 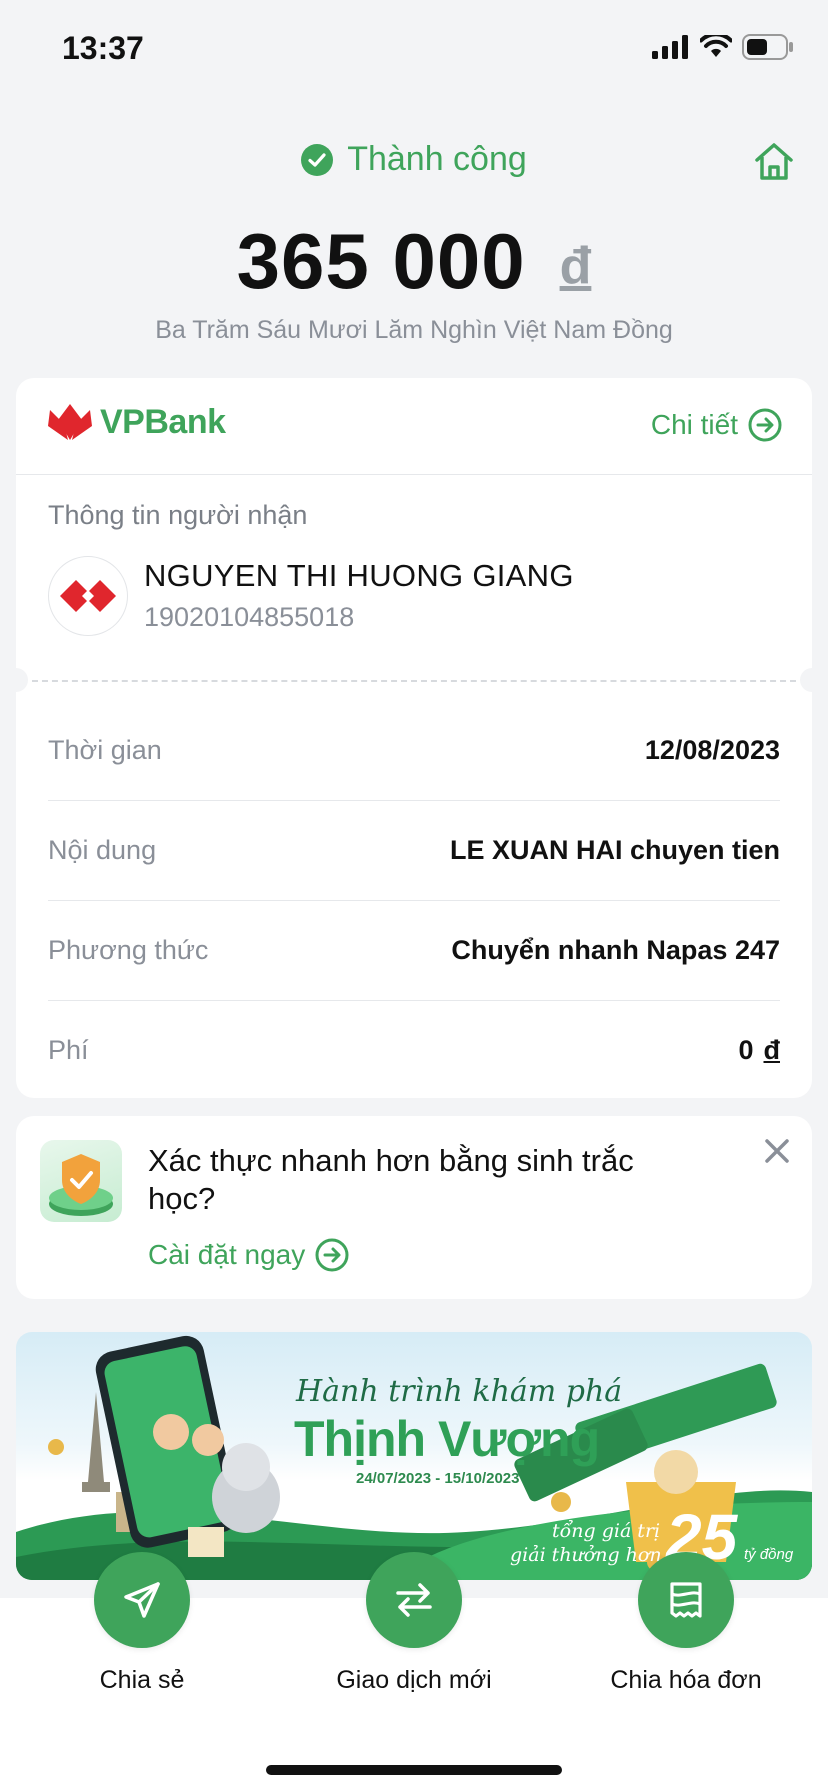 I want to click on banner-footer-line1: tổng giá trị, so click(x=606, y=1531).